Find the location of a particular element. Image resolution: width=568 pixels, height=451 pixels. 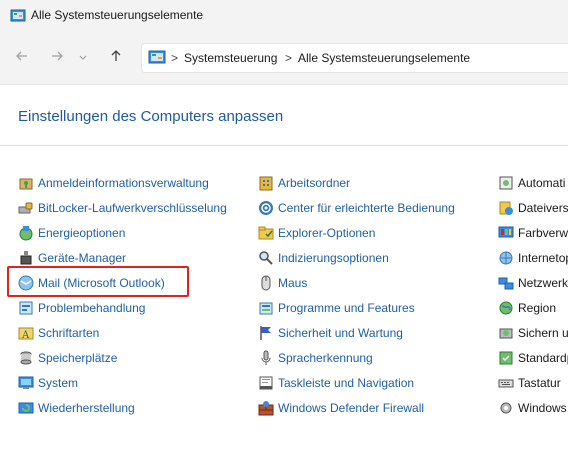

cp-item-internet-options: Internetop is located at coordinates (533, 258).